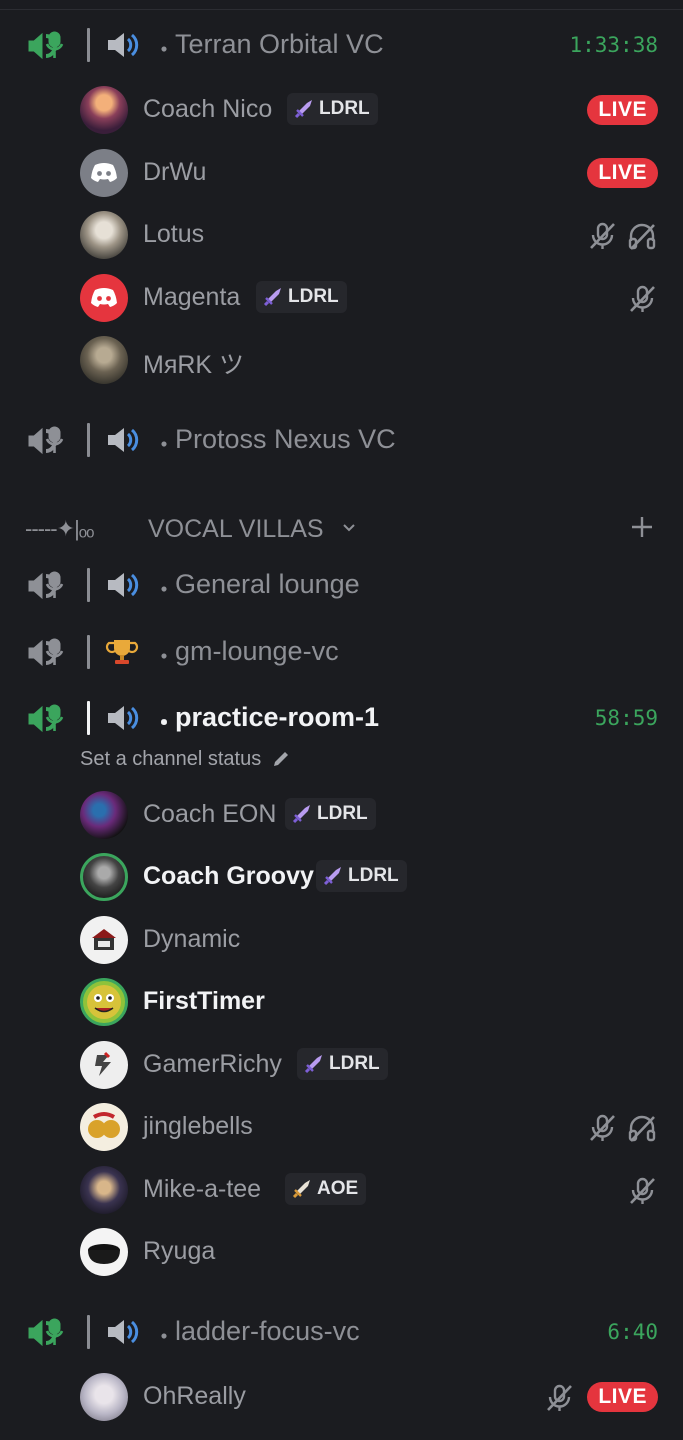 Image resolution: width=683 pixels, height=1440 pixels. I want to click on voice-channel-practice-room-1: ・ practice-room-1 58:59, so click(341, 718).